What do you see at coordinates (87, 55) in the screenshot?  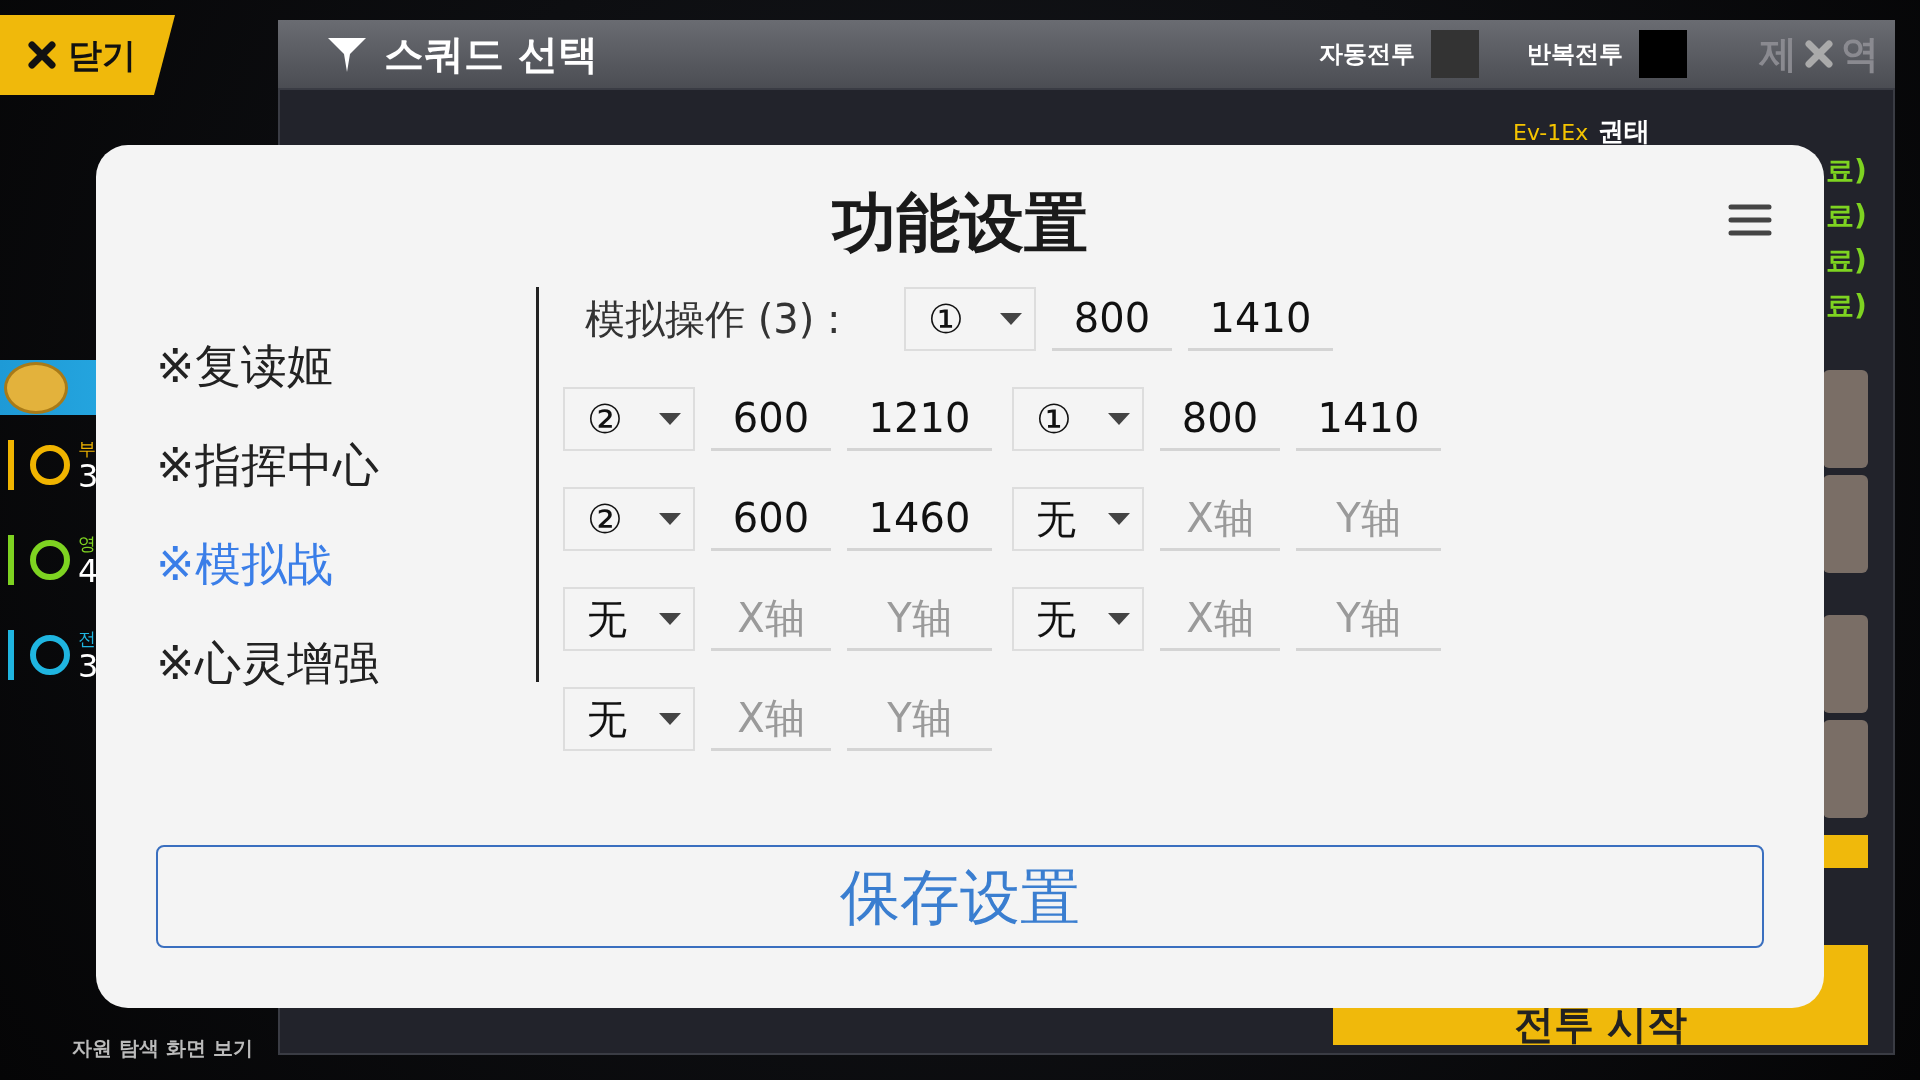 I see `close-button: 닫기` at bounding box center [87, 55].